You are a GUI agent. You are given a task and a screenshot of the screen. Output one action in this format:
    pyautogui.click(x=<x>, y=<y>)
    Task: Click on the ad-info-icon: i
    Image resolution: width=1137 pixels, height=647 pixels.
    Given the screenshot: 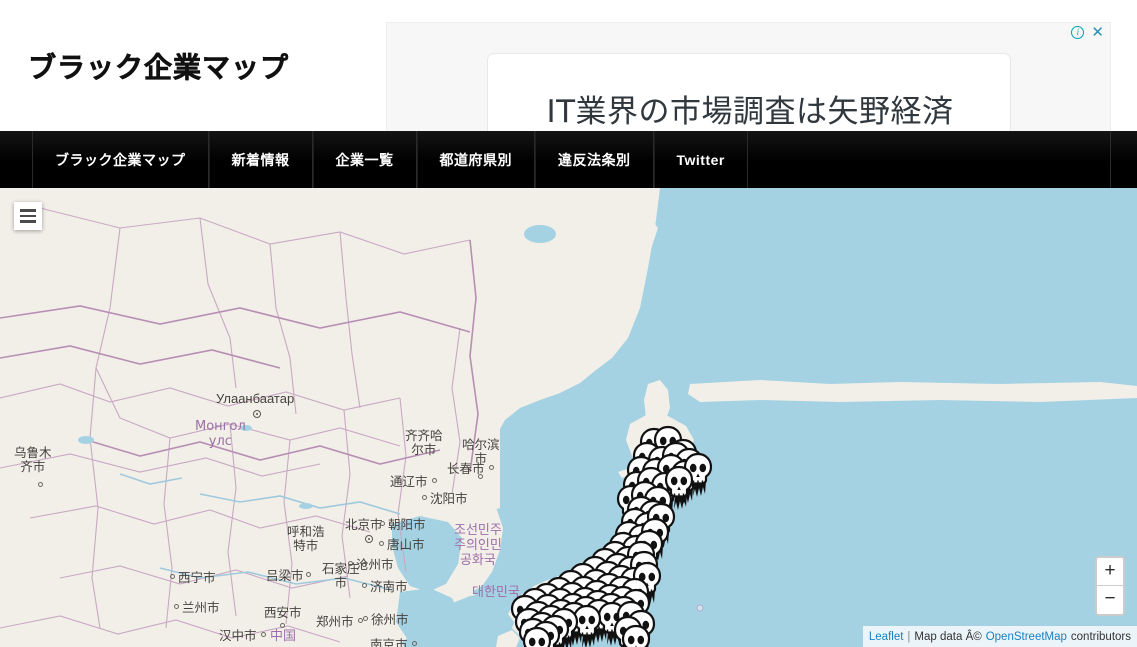 What is the action you would take?
    pyautogui.click(x=1078, y=32)
    